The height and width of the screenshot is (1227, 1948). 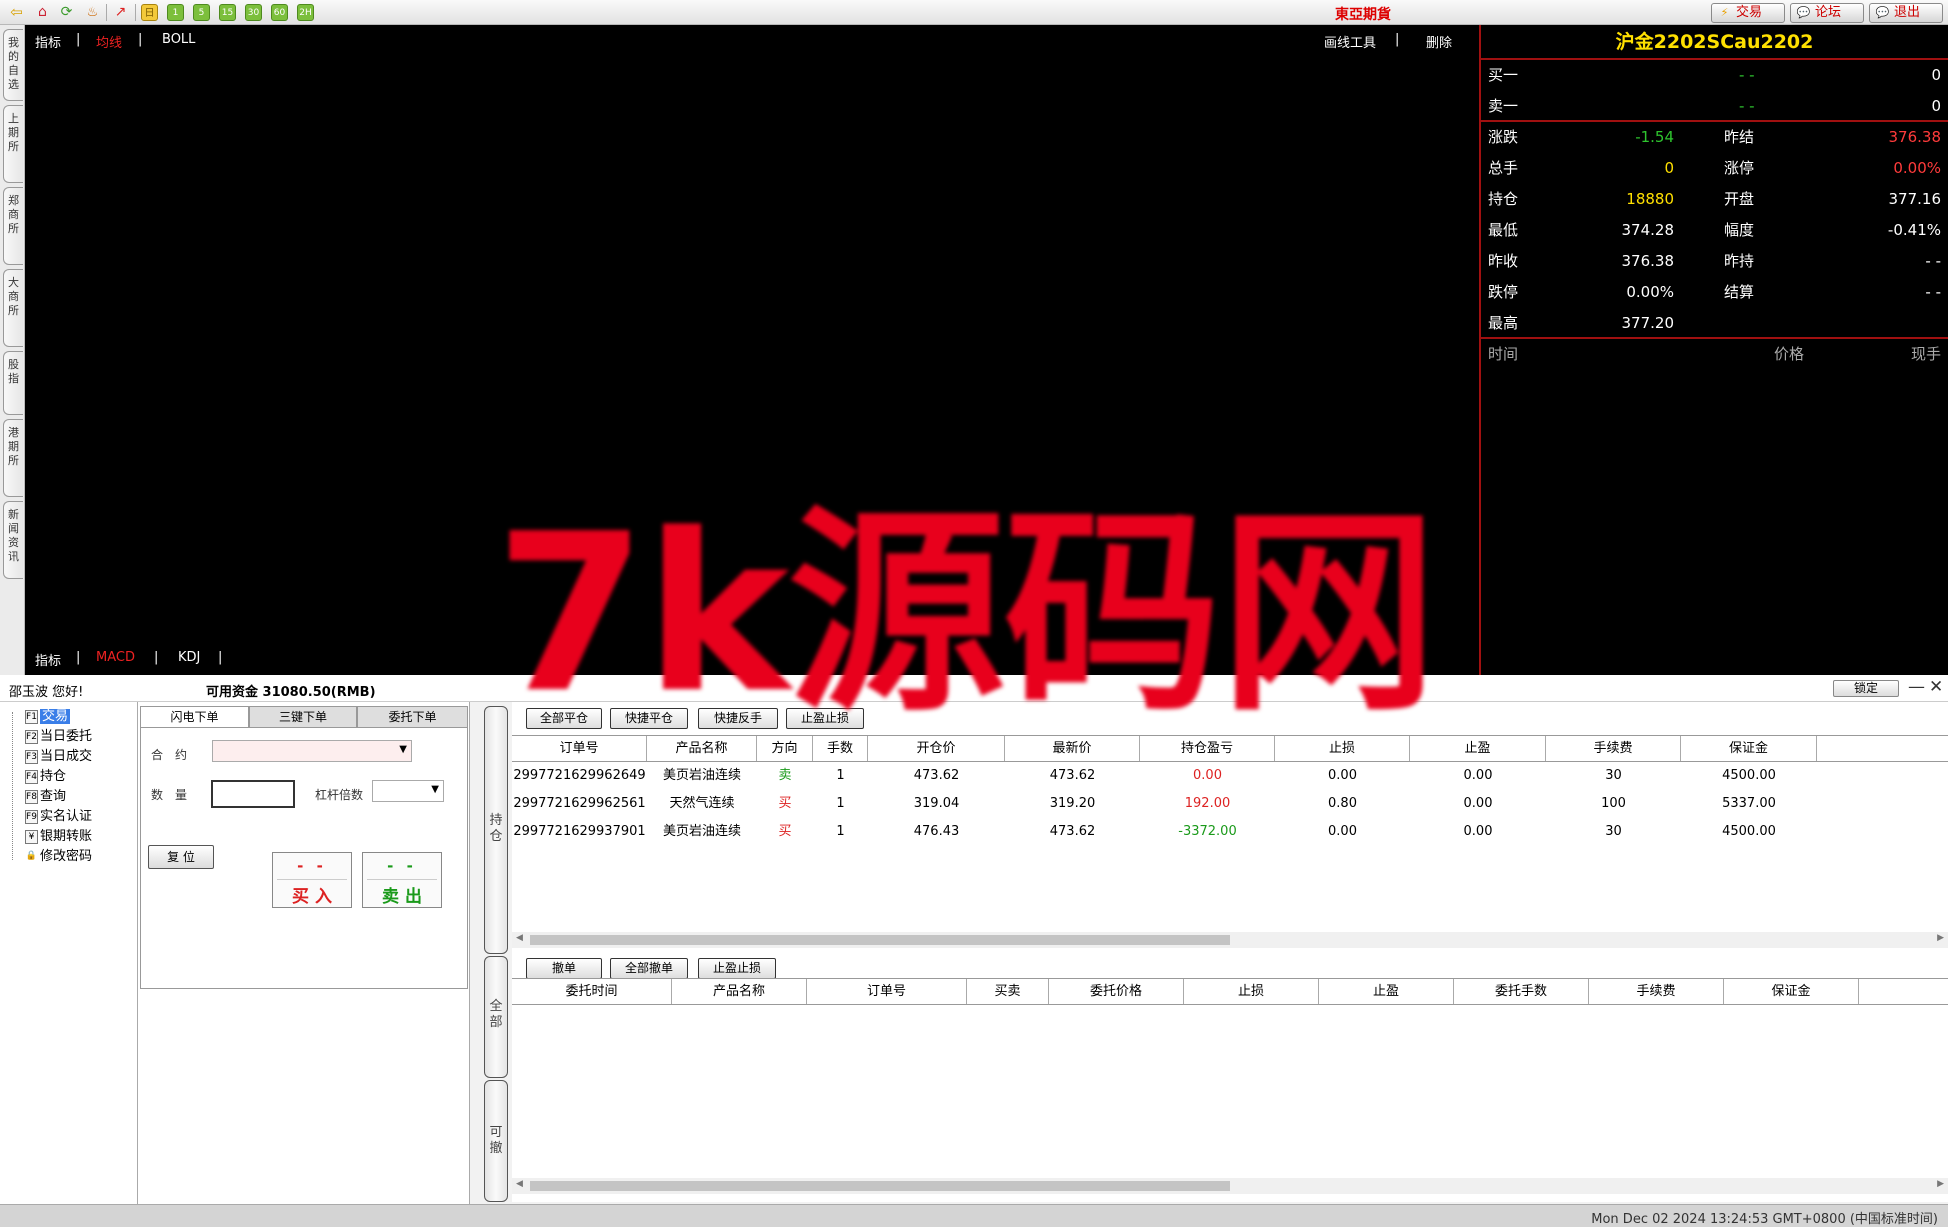 What do you see at coordinates (181, 857) in the screenshot?
I see `reset-button: 复 位` at bounding box center [181, 857].